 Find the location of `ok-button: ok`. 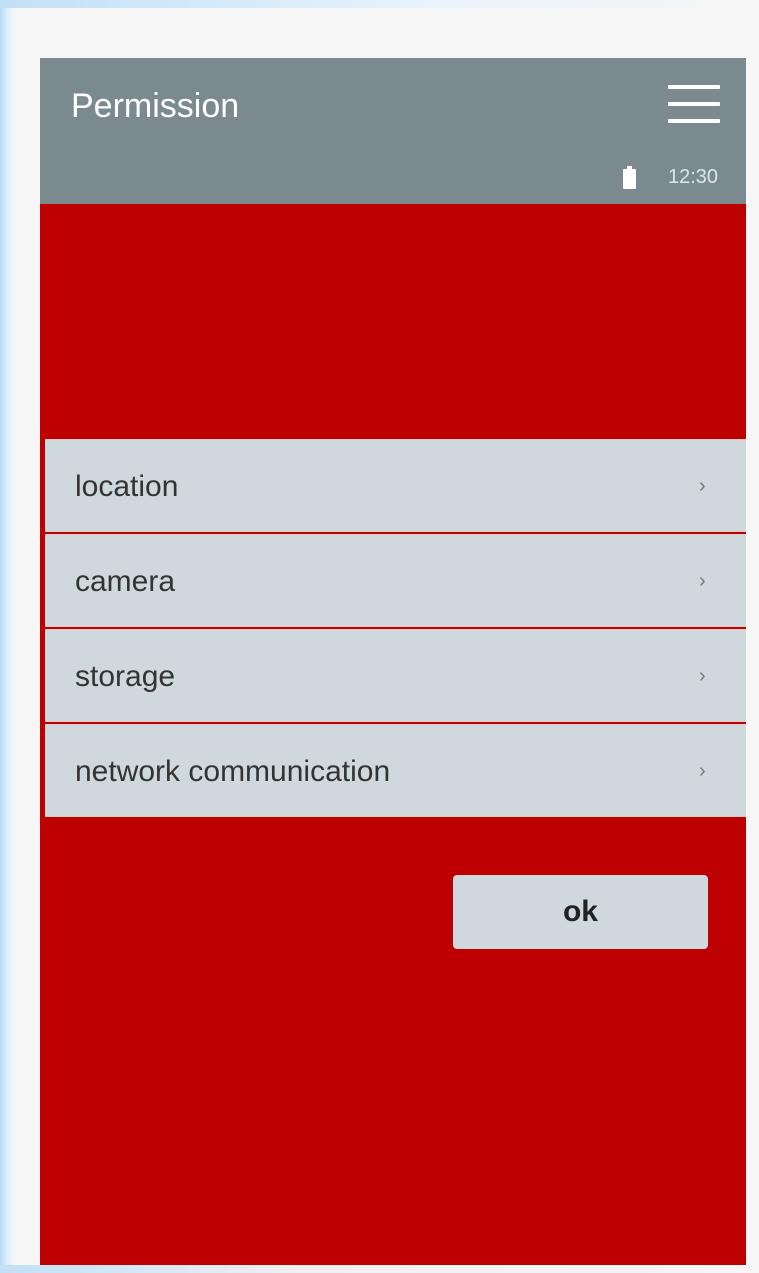

ok-button: ok is located at coordinates (580, 912).